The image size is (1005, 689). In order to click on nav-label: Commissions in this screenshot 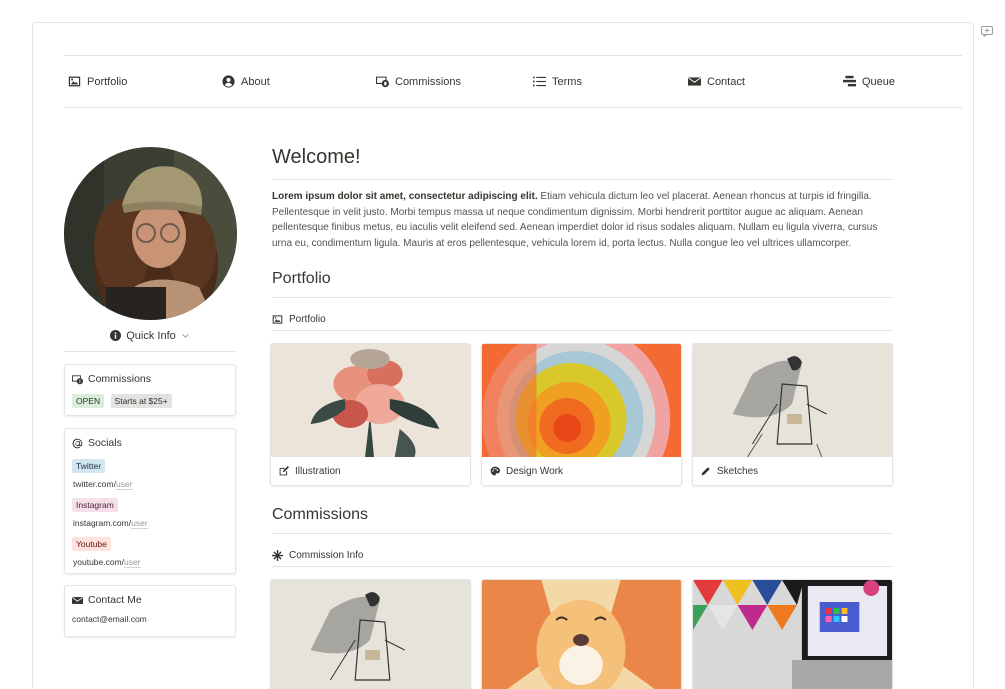, I will do `click(428, 81)`.